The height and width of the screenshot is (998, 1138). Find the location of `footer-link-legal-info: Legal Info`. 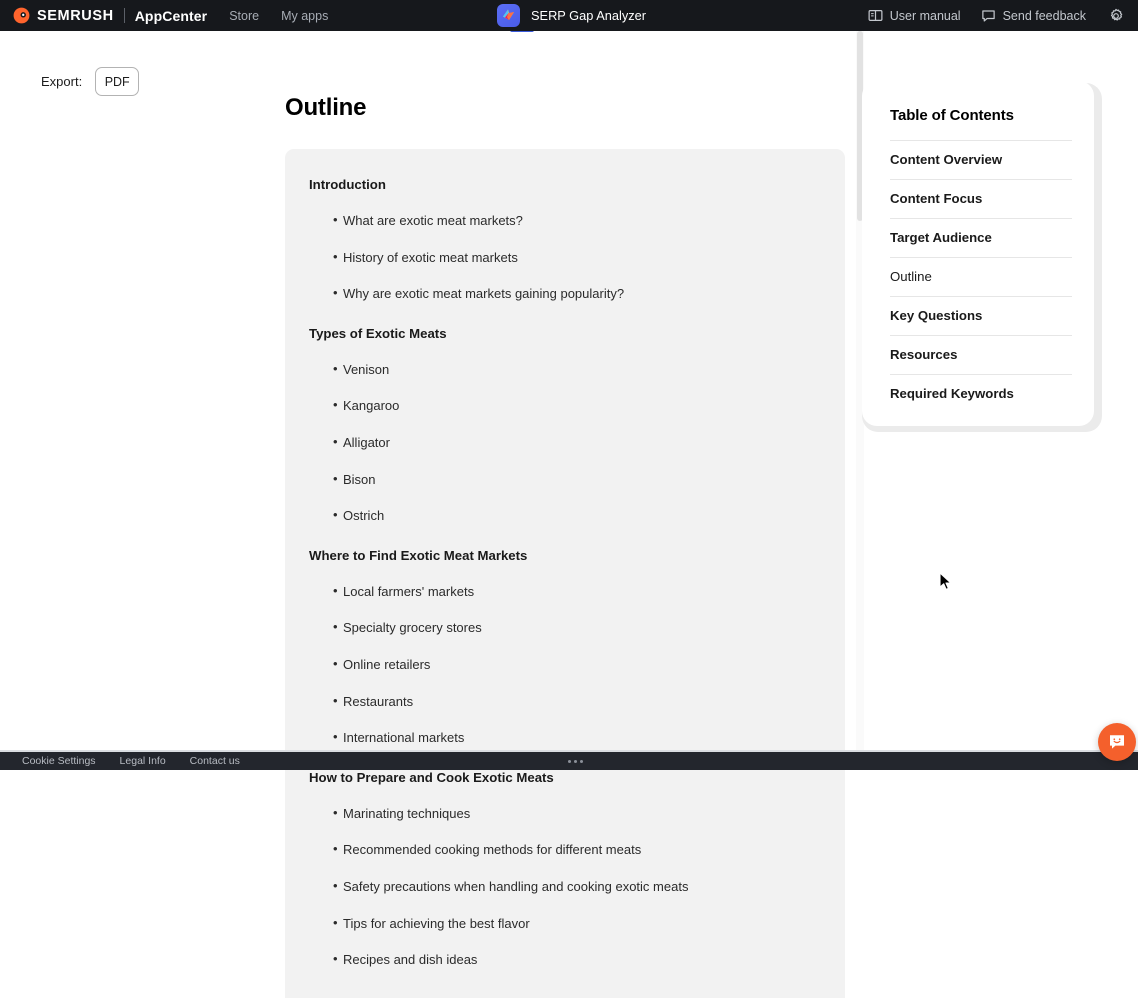

footer-link-legal-info: Legal Info is located at coordinates (143, 761).